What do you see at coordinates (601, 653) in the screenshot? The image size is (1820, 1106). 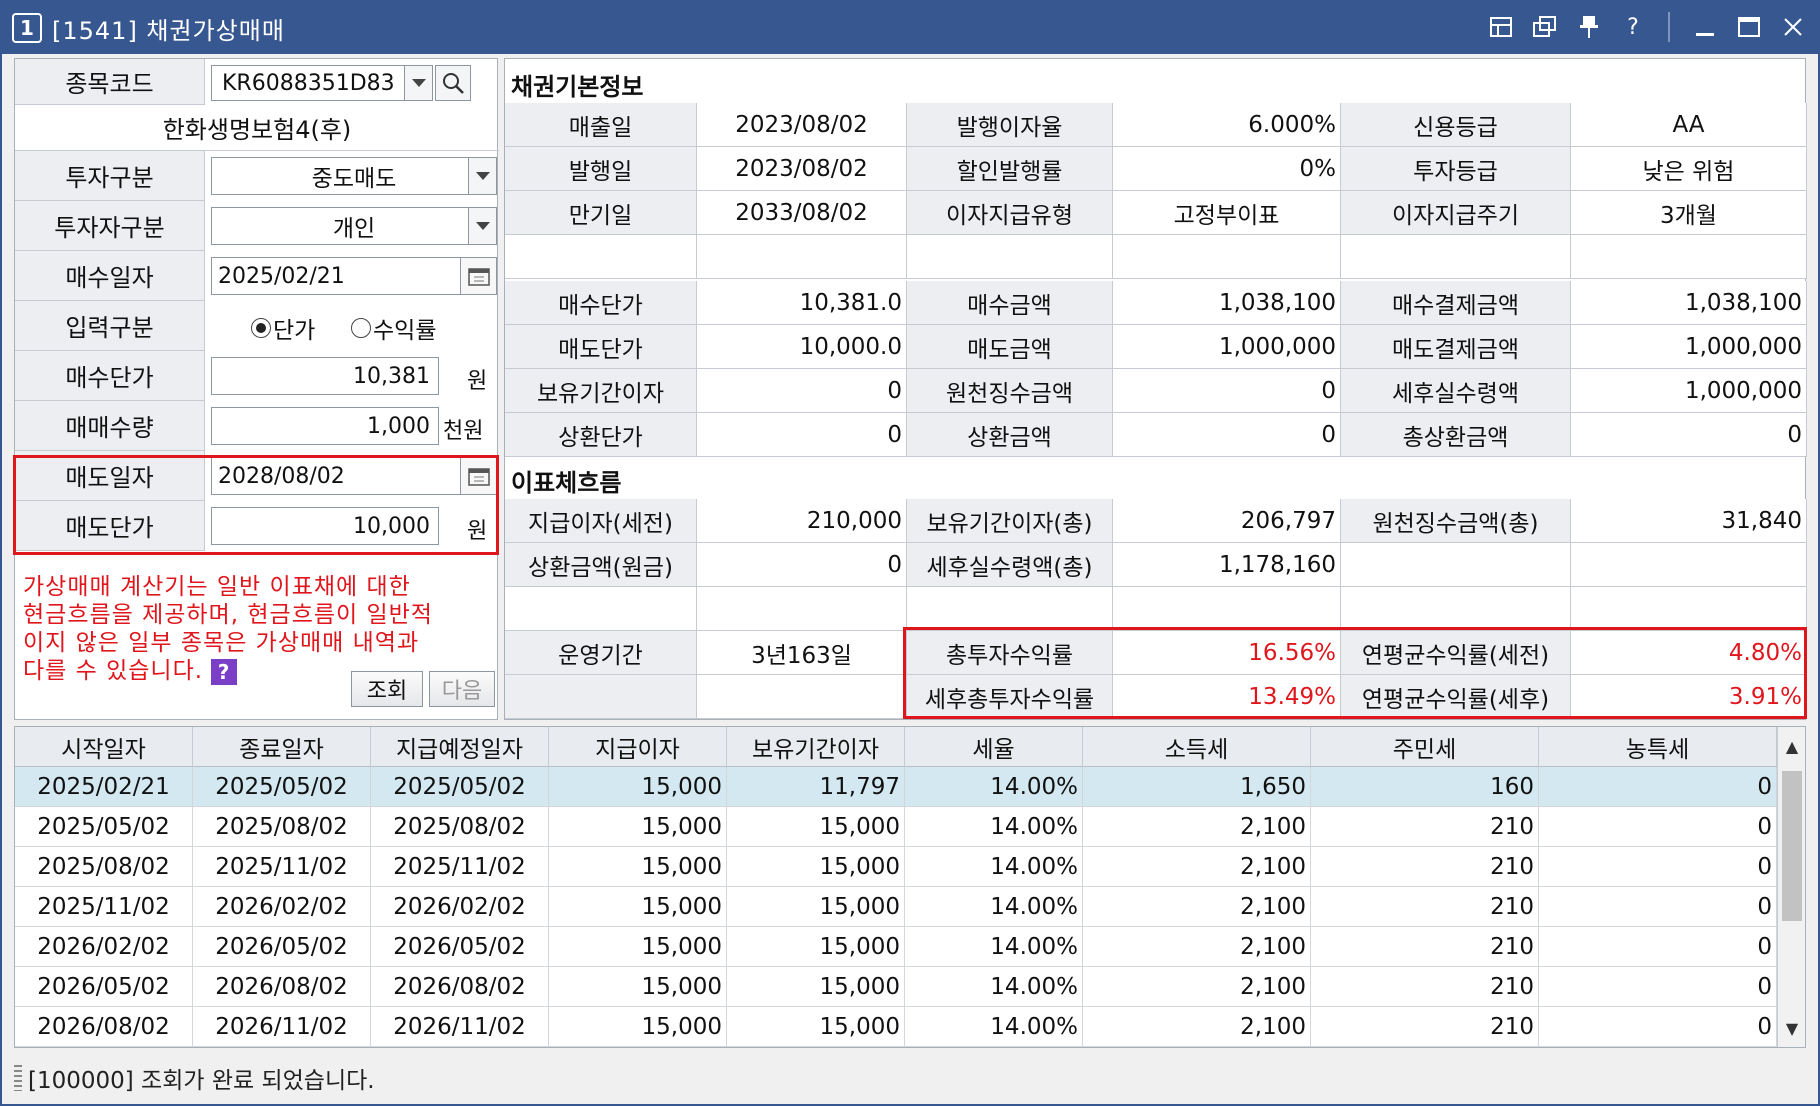 I see `period-label: 운영기간` at bounding box center [601, 653].